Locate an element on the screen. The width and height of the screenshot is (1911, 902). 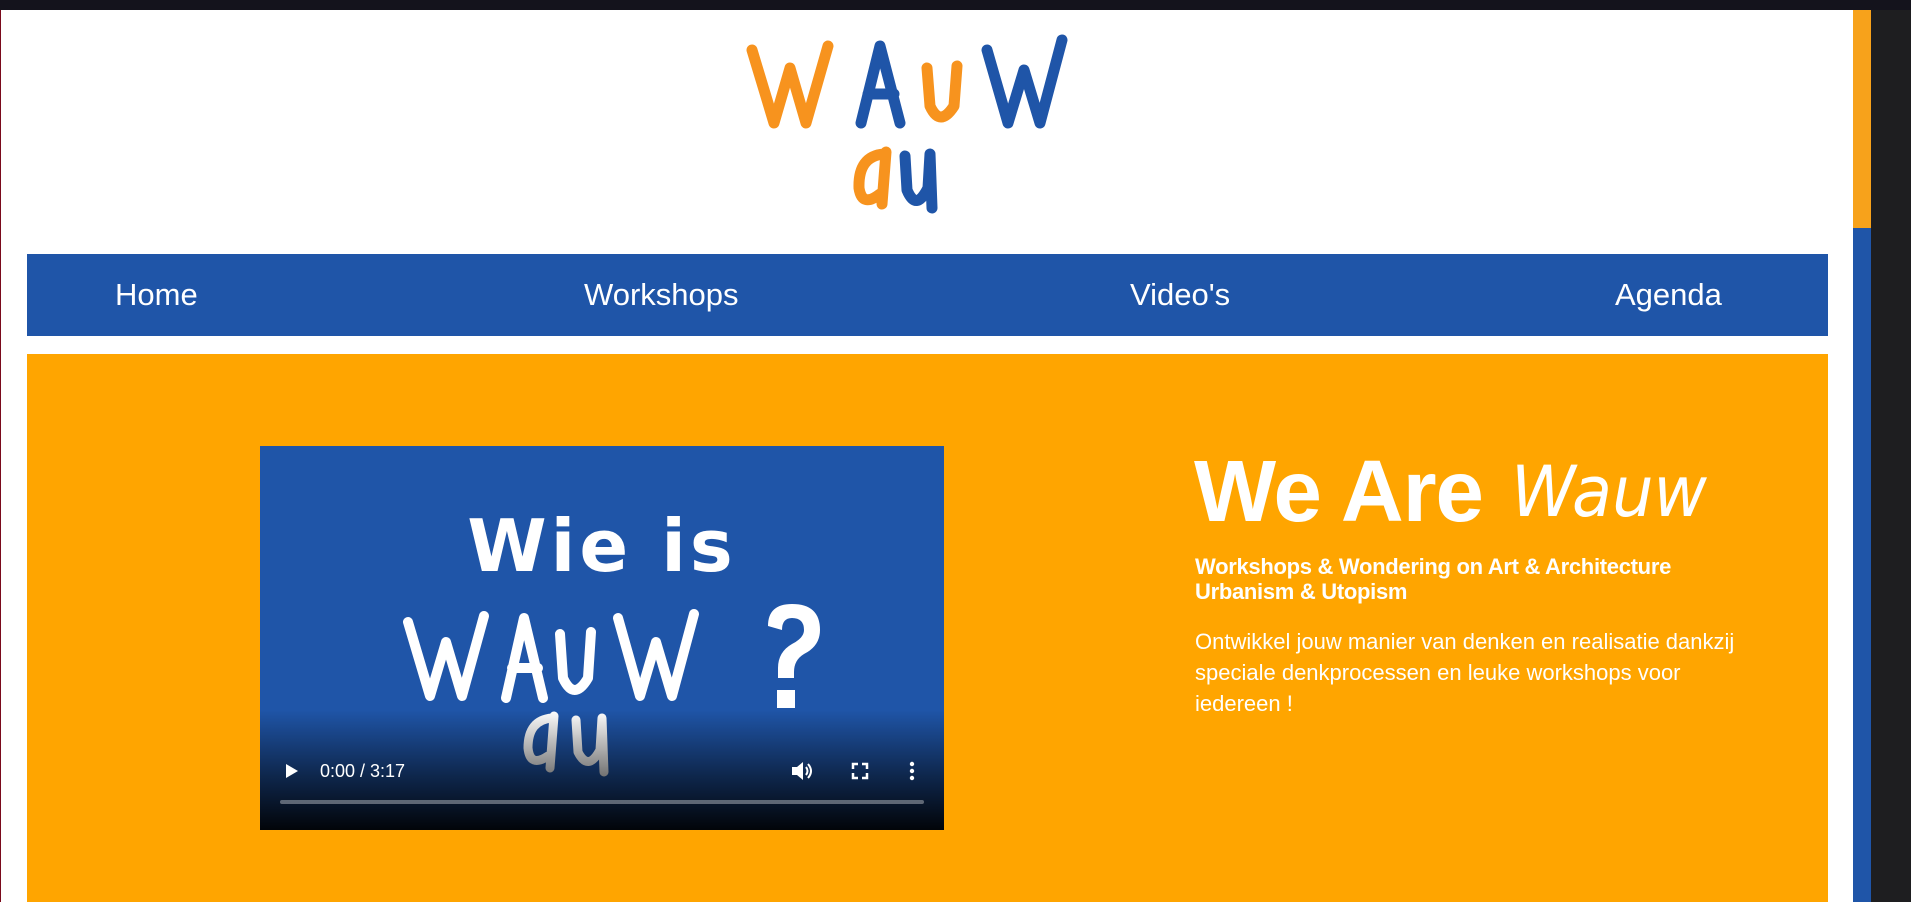
hero-title-script-text: Wauw is located at coordinates (1609, 492).